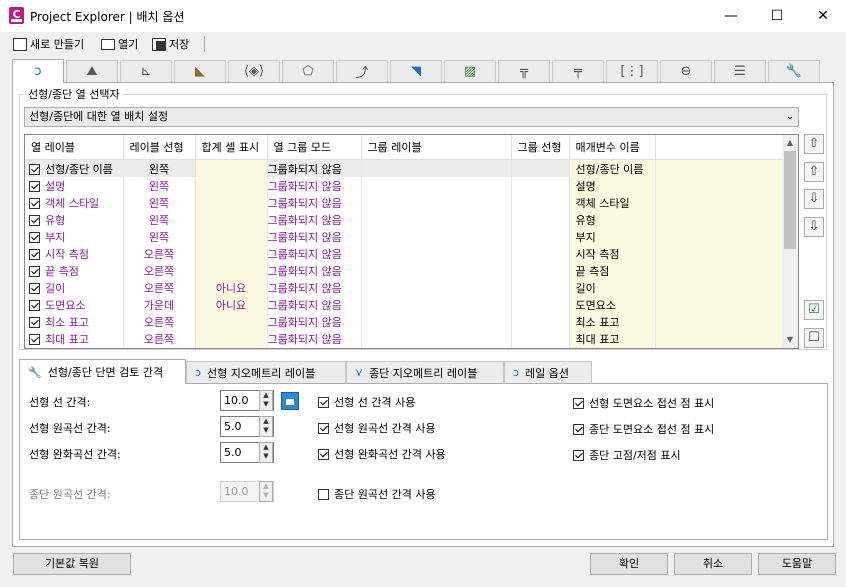 Image resolution: width=846 pixels, height=587 pixels. What do you see at coordinates (578, 71) in the screenshot?
I see `tab-subassemblies: ╤` at bounding box center [578, 71].